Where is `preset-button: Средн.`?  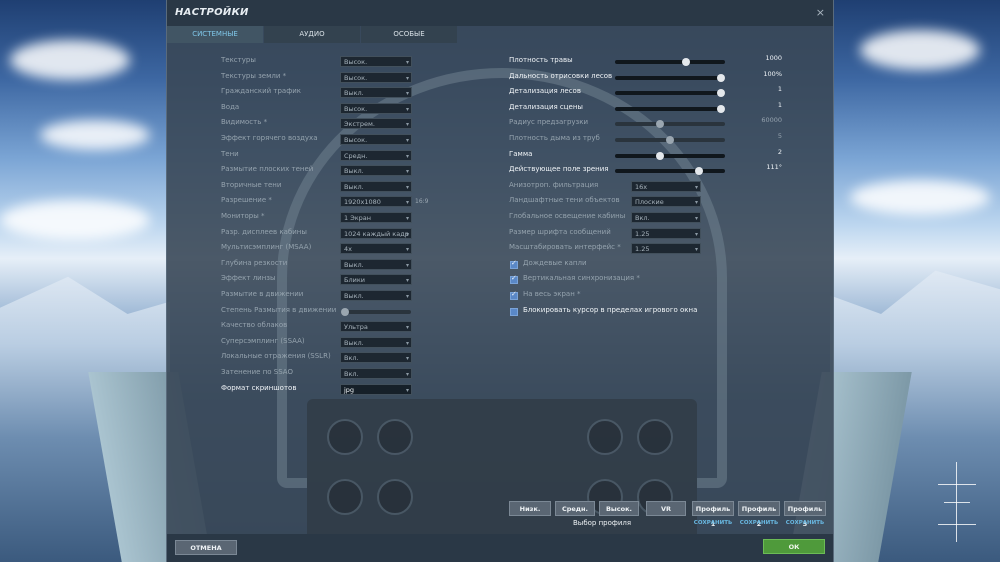
preset-button: Средн. is located at coordinates (575, 508).